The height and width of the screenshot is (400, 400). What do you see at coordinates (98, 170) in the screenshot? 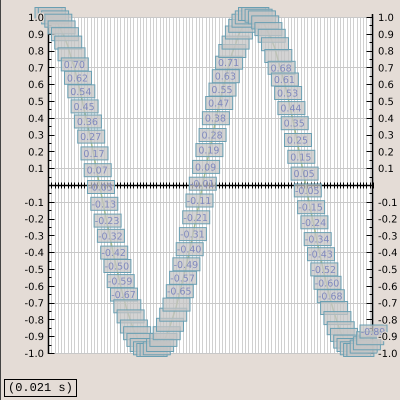
I see `data-label: 0.07` at bounding box center [98, 170].